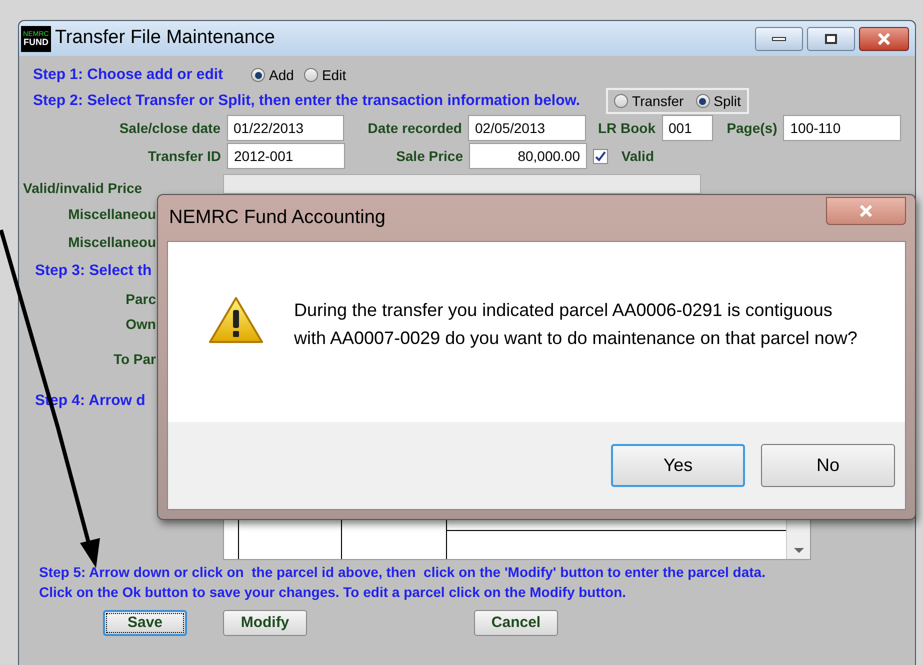 Image resolution: width=923 pixels, height=665 pixels. Describe the element at coordinates (306, 100) in the screenshot. I see `step-instruction: Step 2: Select Transfer or Split, then enter the transaction information below.` at that location.